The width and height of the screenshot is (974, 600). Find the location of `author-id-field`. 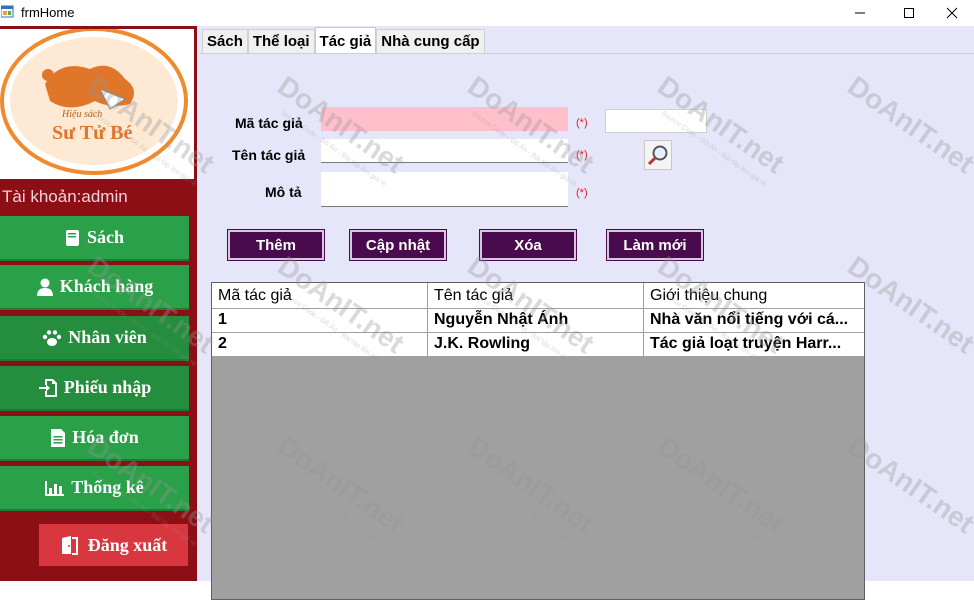

author-id-field is located at coordinates (444, 119).